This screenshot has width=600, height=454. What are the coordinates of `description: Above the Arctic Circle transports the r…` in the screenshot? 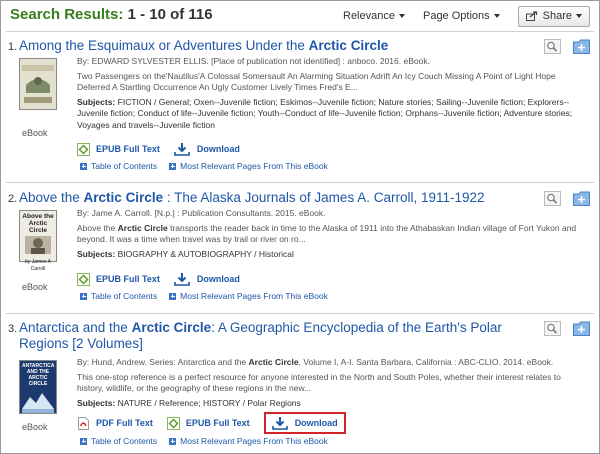 It's located at (327, 233).